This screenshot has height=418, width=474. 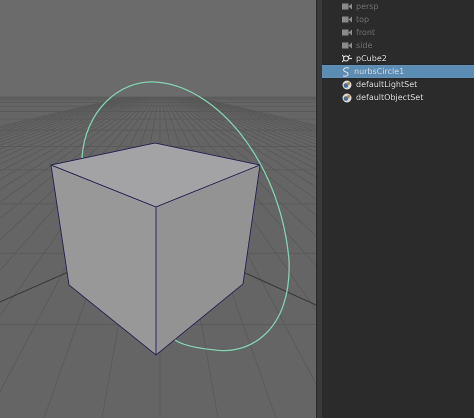 I want to click on outliner-item: side, so click(x=398, y=45).